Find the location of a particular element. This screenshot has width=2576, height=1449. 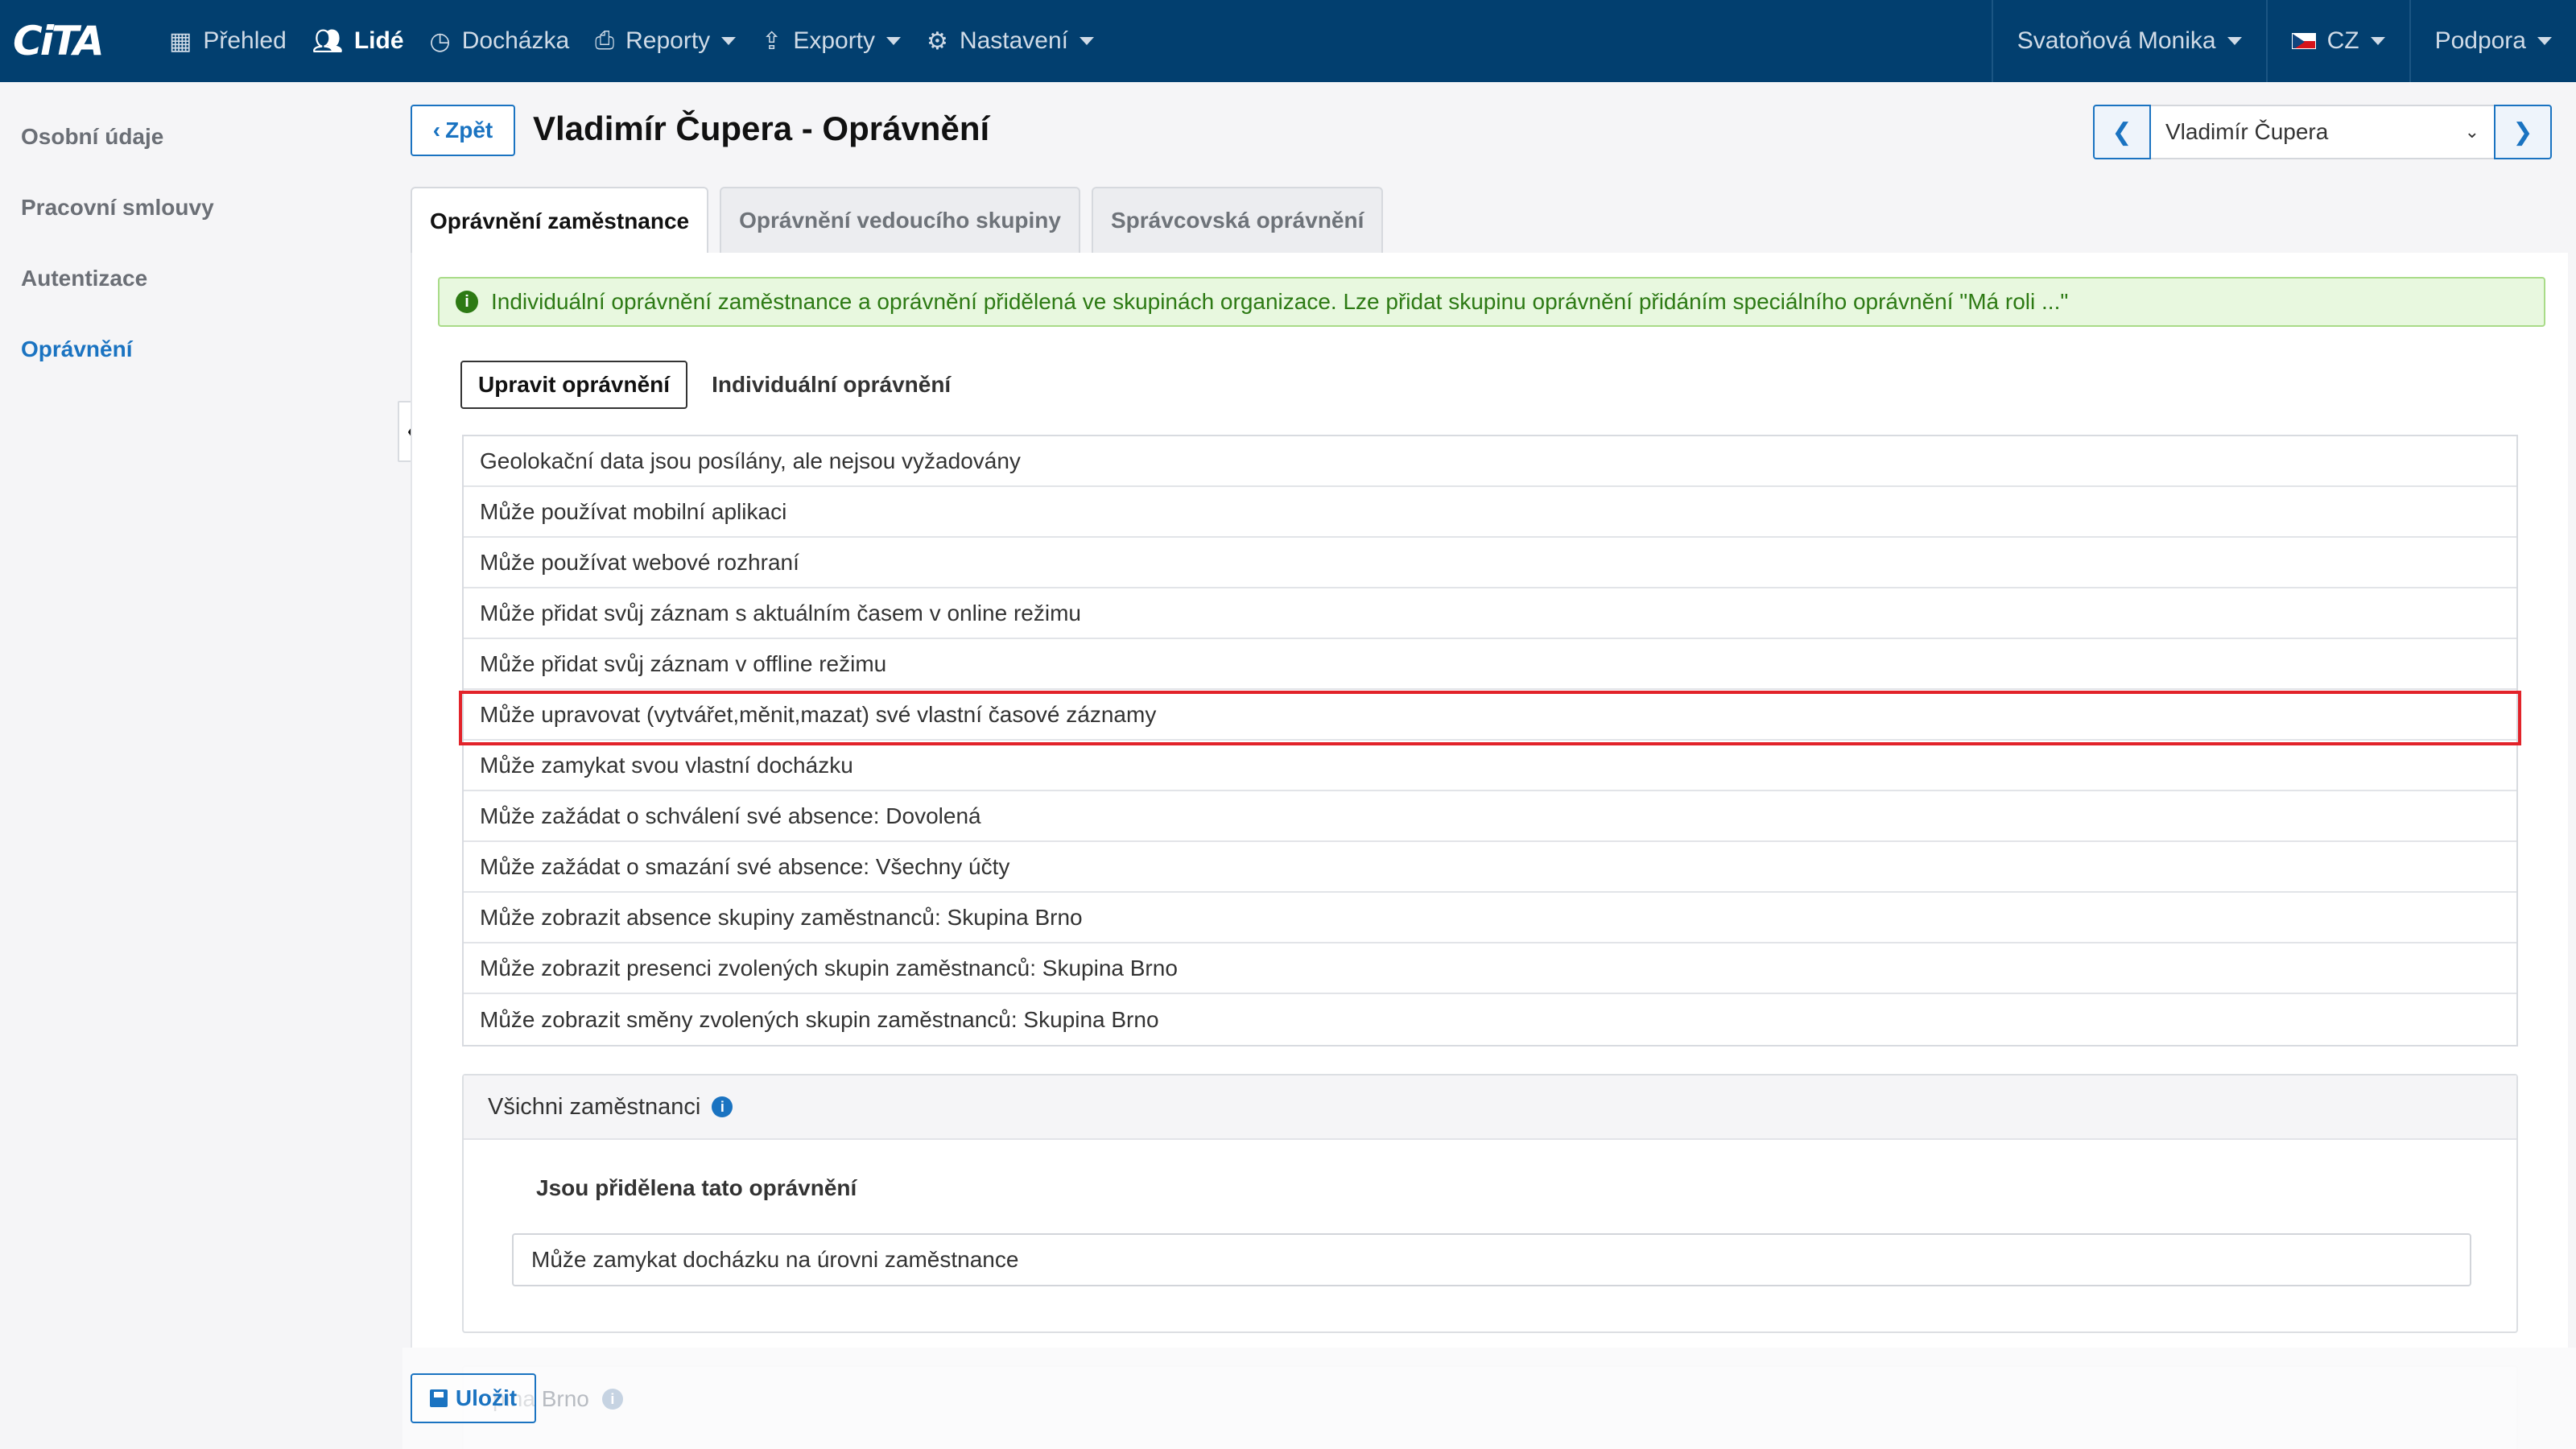

user-name: Svatoňová Monika is located at coordinates (2116, 40).